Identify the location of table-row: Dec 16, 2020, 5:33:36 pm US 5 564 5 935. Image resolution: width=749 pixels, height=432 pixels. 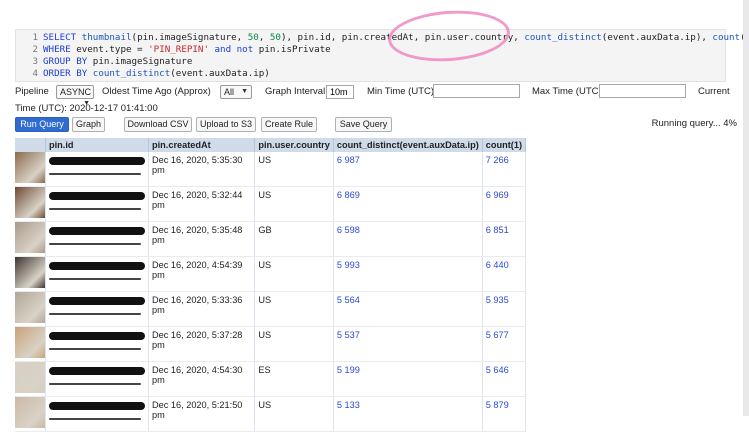
(271, 309).